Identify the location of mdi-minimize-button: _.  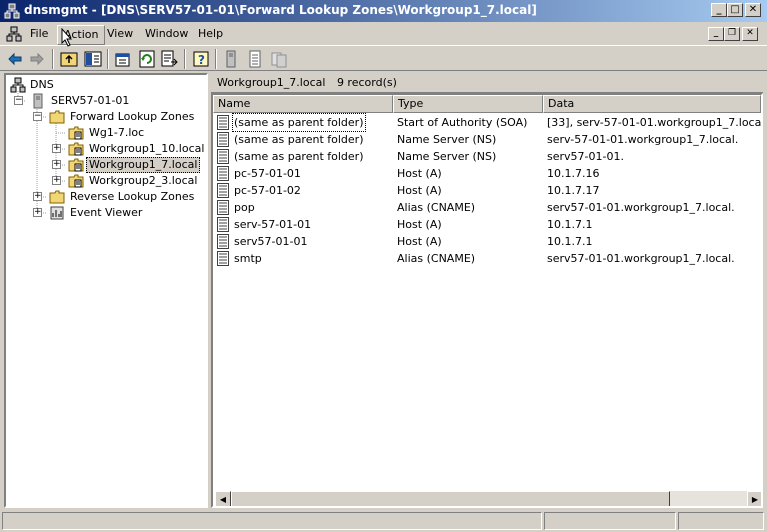
(716, 34).